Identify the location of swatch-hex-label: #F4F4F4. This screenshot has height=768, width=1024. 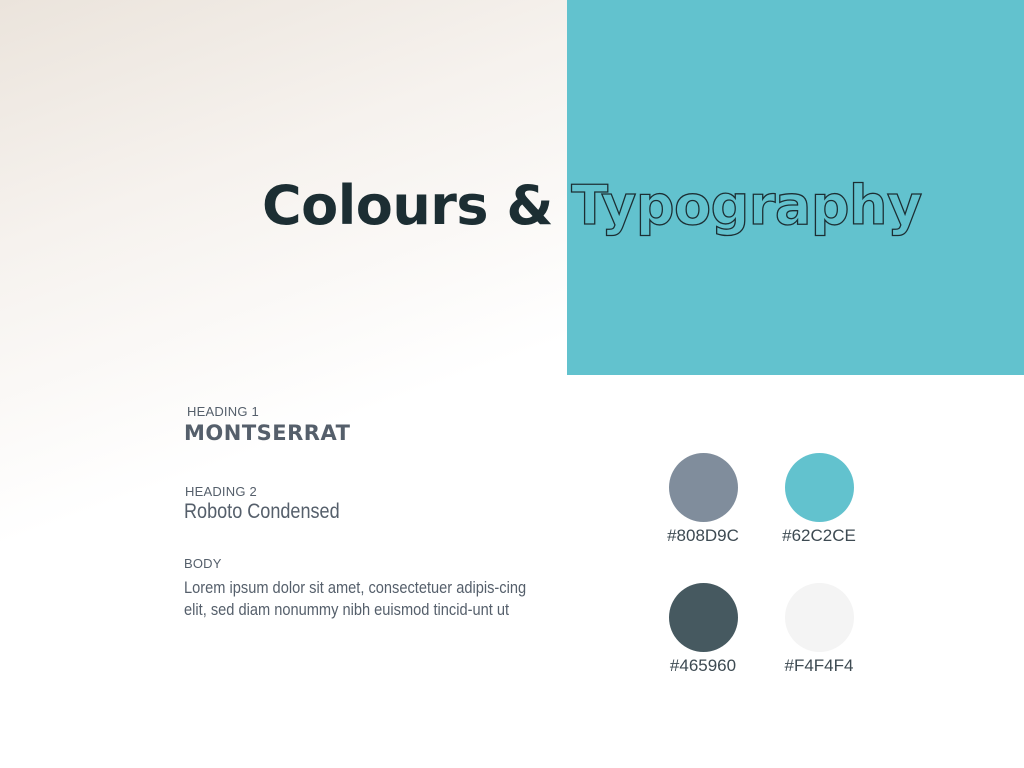
(819, 665).